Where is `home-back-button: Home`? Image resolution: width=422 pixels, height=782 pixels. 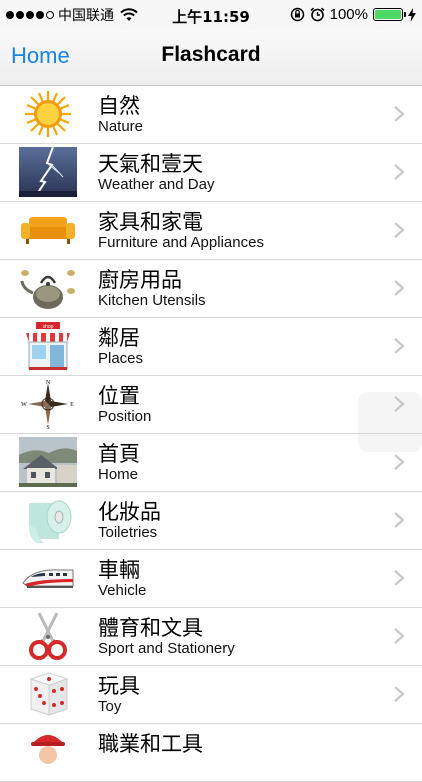 home-back-button: Home is located at coordinates (40, 56).